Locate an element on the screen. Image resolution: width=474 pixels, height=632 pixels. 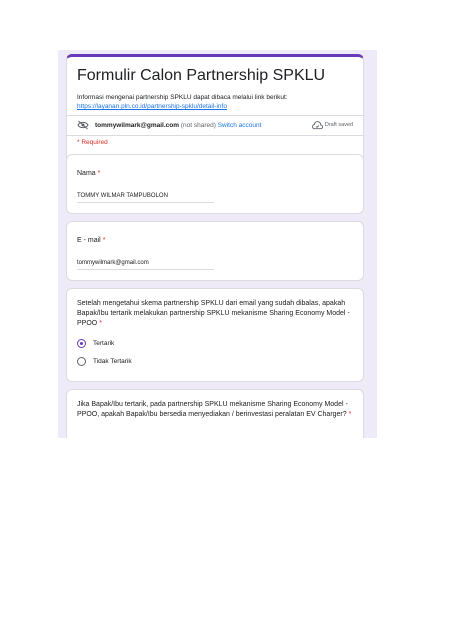
account-divider is located at coordinates (215, 135).